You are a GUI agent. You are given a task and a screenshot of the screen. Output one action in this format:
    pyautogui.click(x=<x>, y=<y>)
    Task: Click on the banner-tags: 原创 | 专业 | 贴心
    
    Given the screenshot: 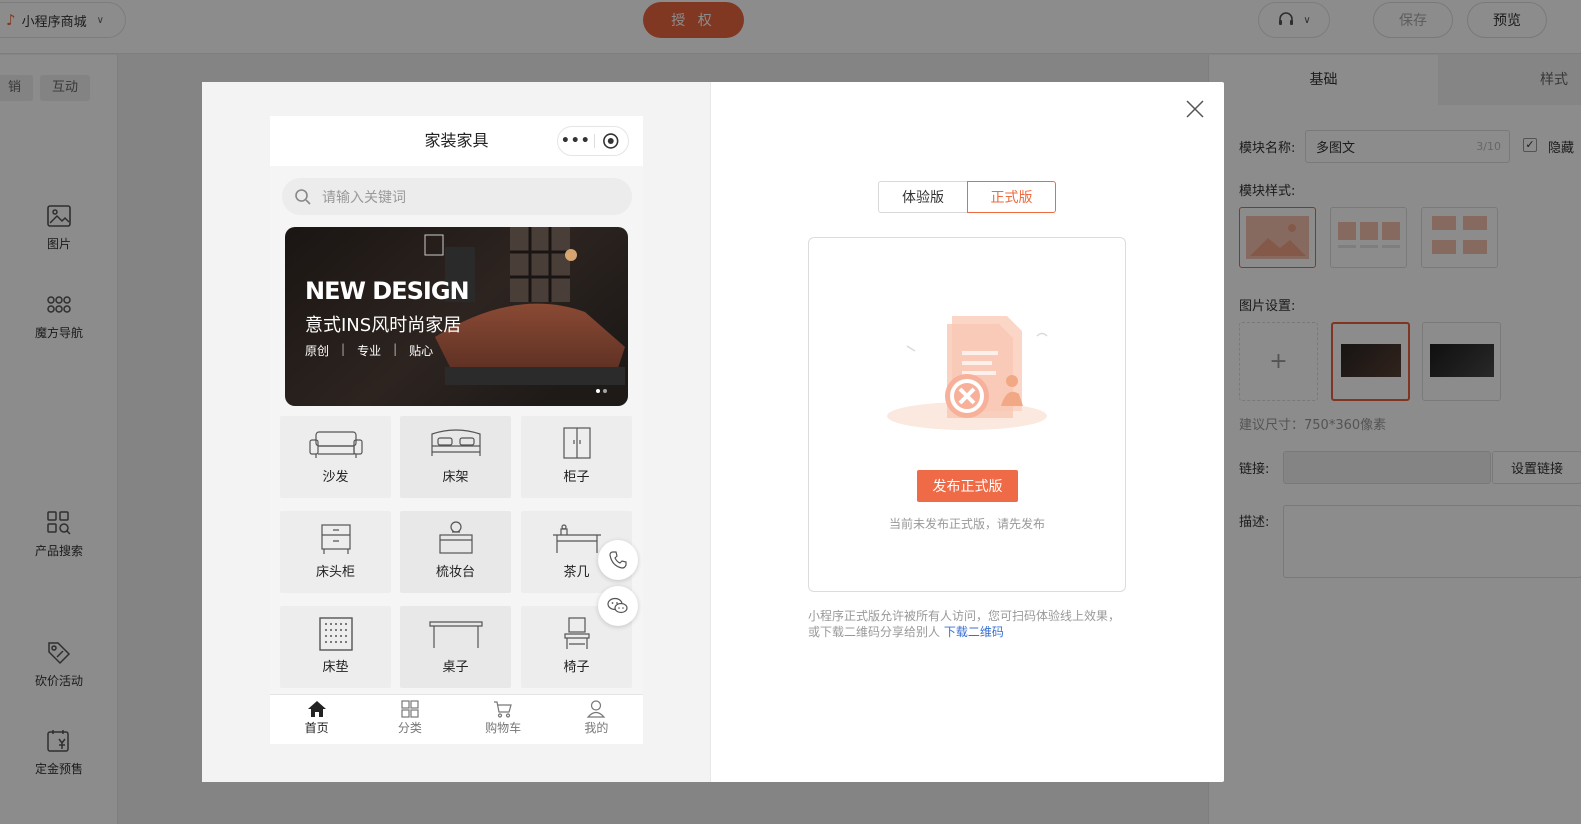 What is the action you would take?
    pyautogui.click(x=369, y=350)
    